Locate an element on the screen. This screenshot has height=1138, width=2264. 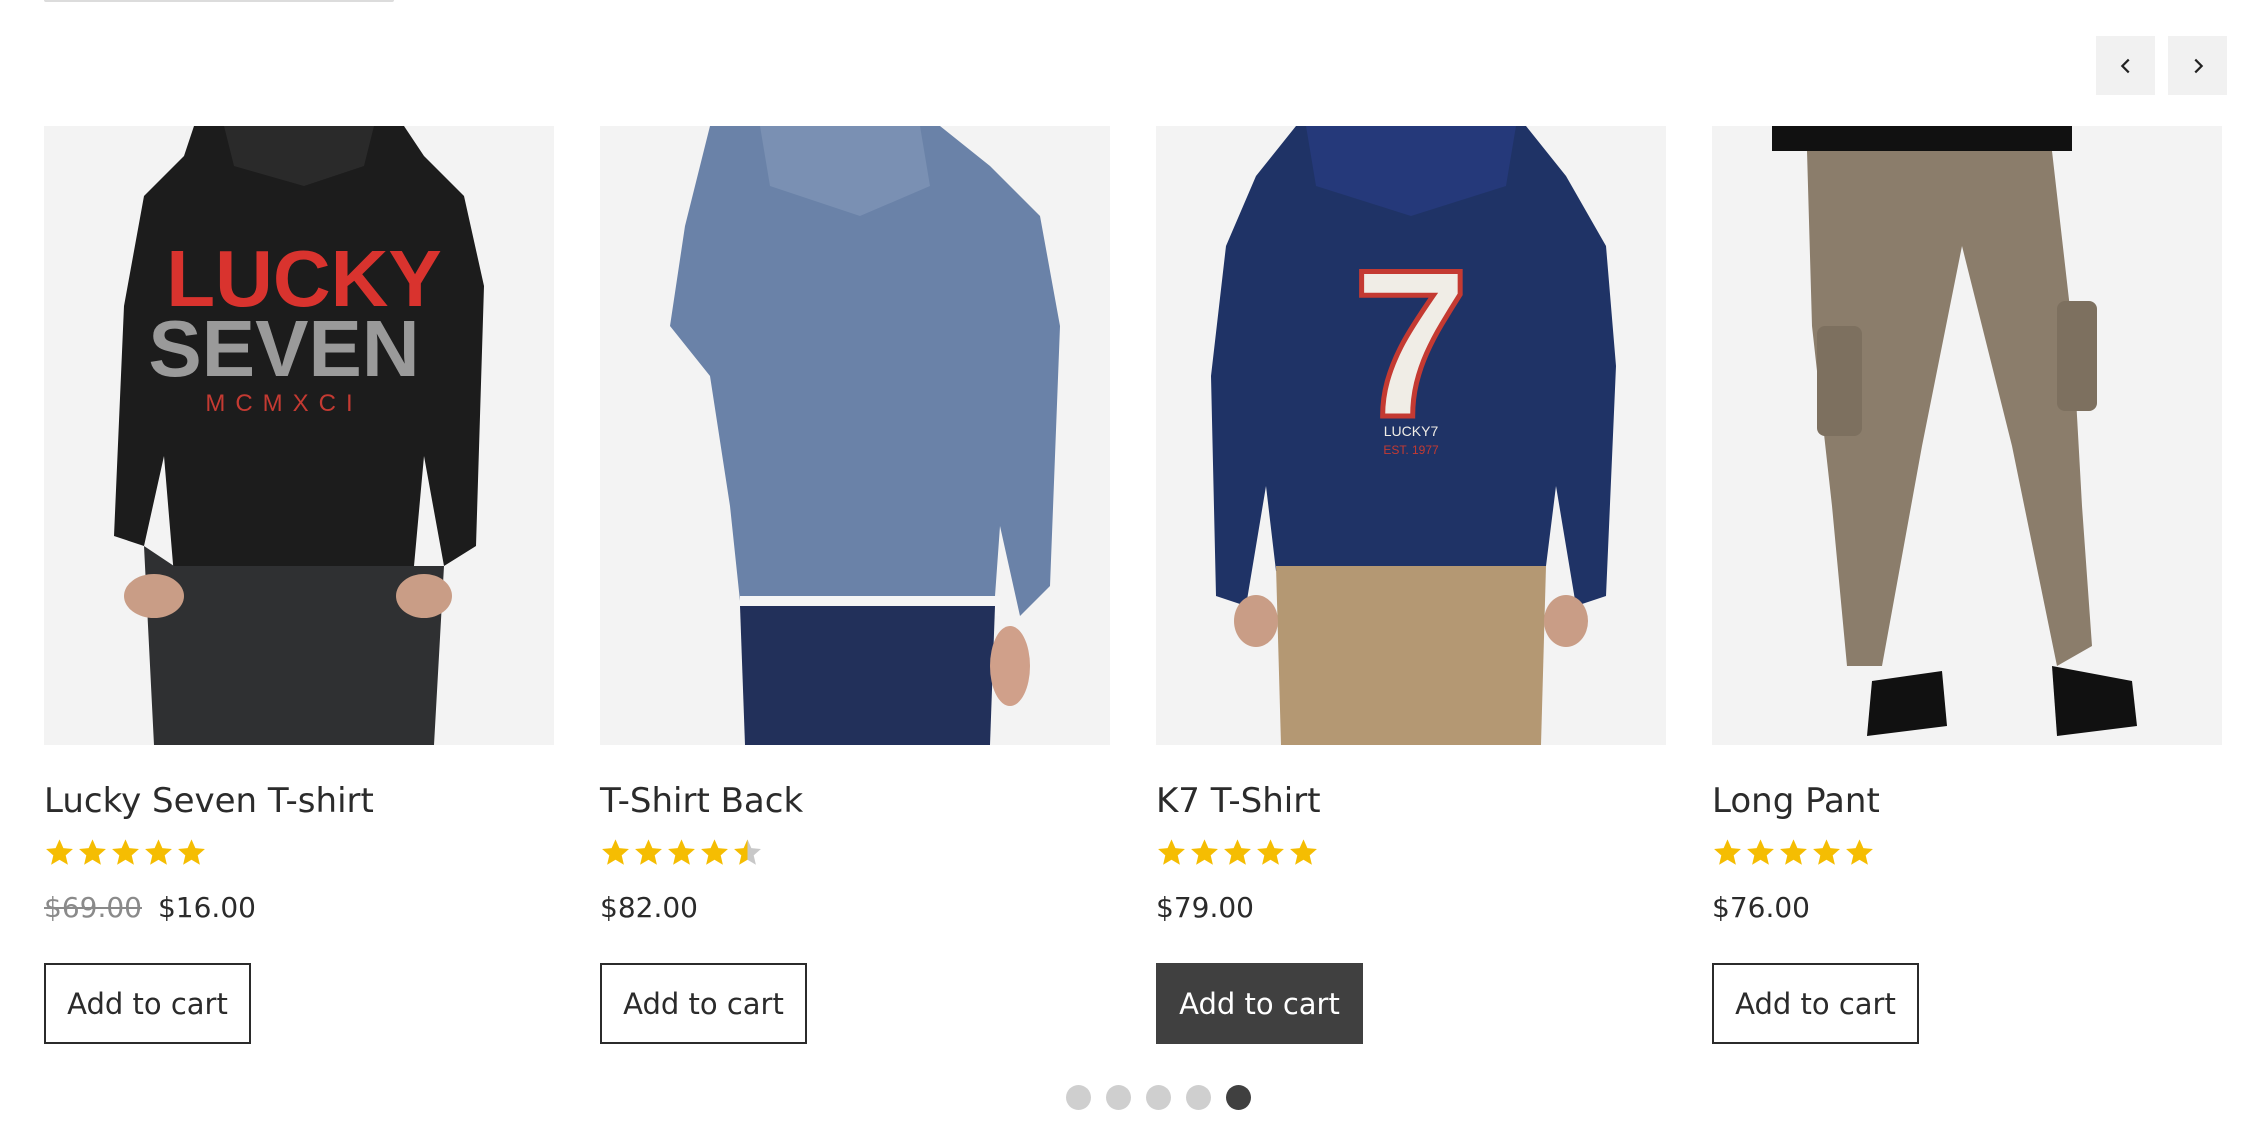
svg-text: SEVEN is located at coordinates (283, 348).